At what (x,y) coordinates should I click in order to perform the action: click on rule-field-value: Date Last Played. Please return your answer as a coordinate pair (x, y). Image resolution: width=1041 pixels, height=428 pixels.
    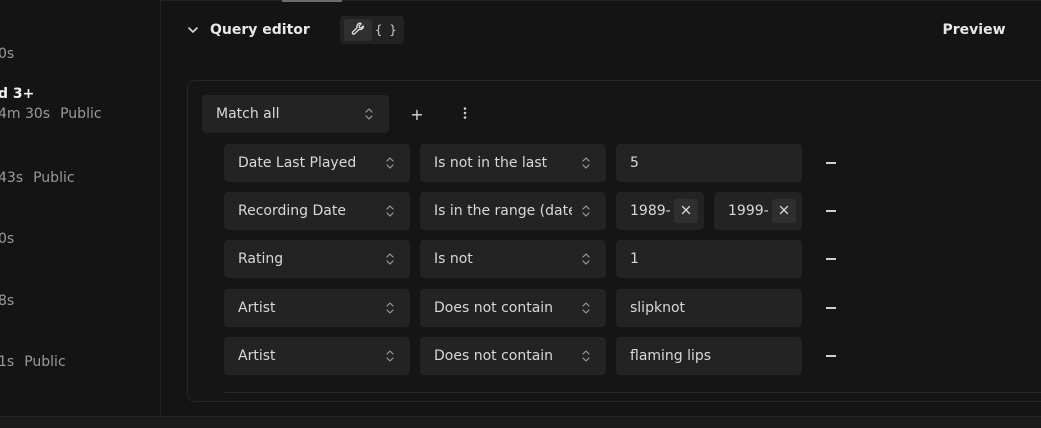
    Looking at the image, I should click on (297, 163).